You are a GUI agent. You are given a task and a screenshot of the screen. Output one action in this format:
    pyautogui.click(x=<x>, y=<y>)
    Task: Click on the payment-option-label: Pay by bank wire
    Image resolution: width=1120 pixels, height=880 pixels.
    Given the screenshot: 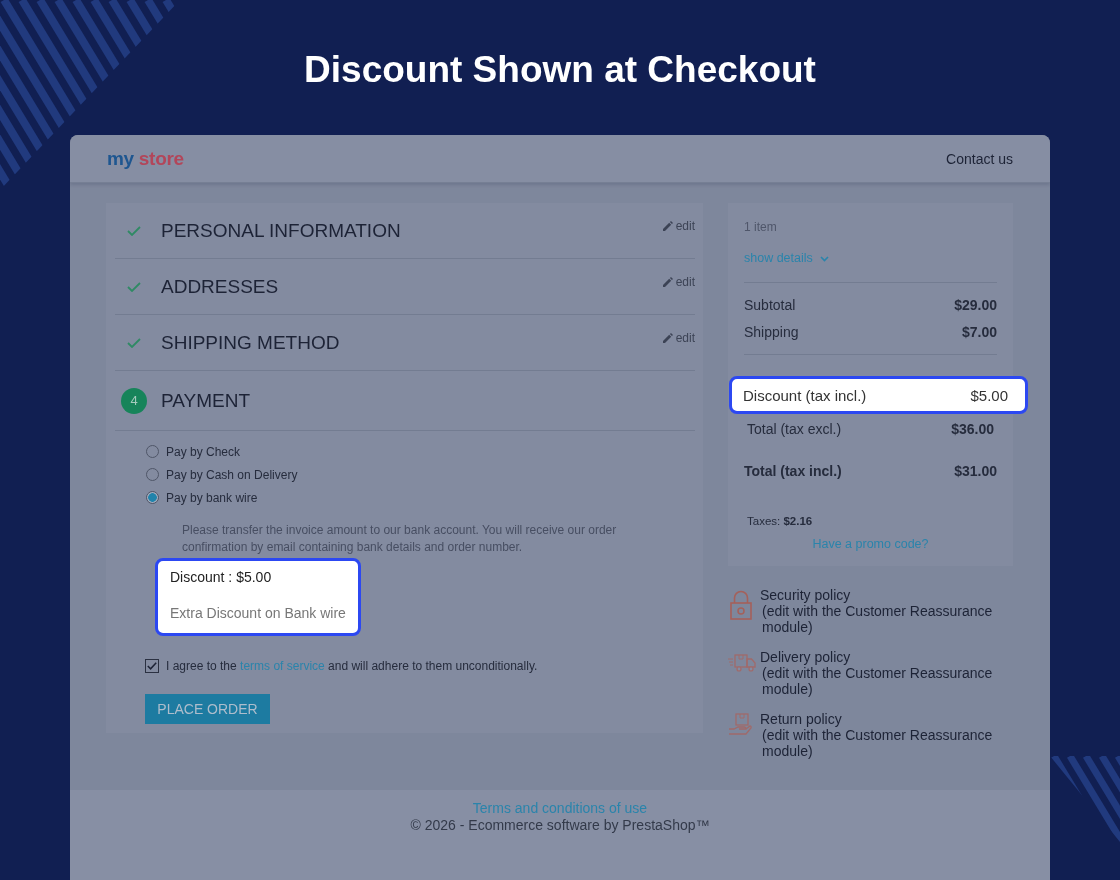 What is the action you would take?
    pyautogui.click(x=212, y=497)
    